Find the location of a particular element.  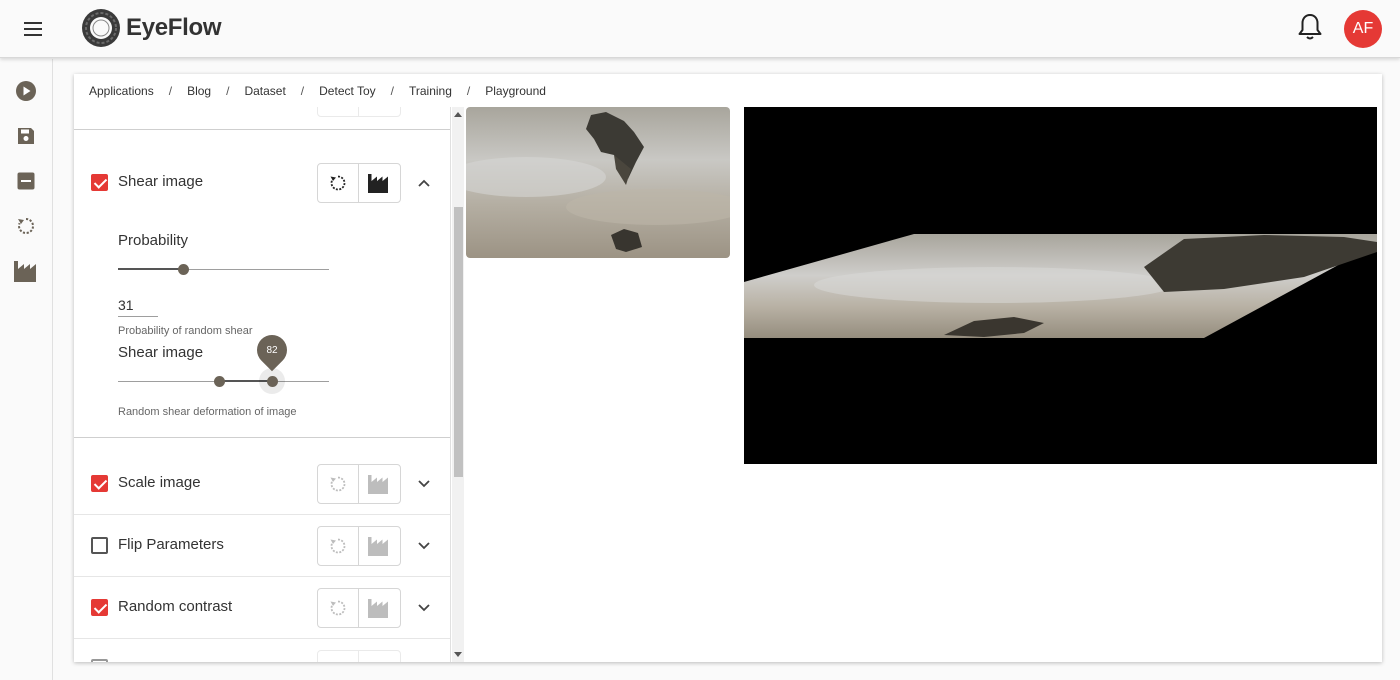

shear-value-bubble: 82 is located at coordinates (272, 350).